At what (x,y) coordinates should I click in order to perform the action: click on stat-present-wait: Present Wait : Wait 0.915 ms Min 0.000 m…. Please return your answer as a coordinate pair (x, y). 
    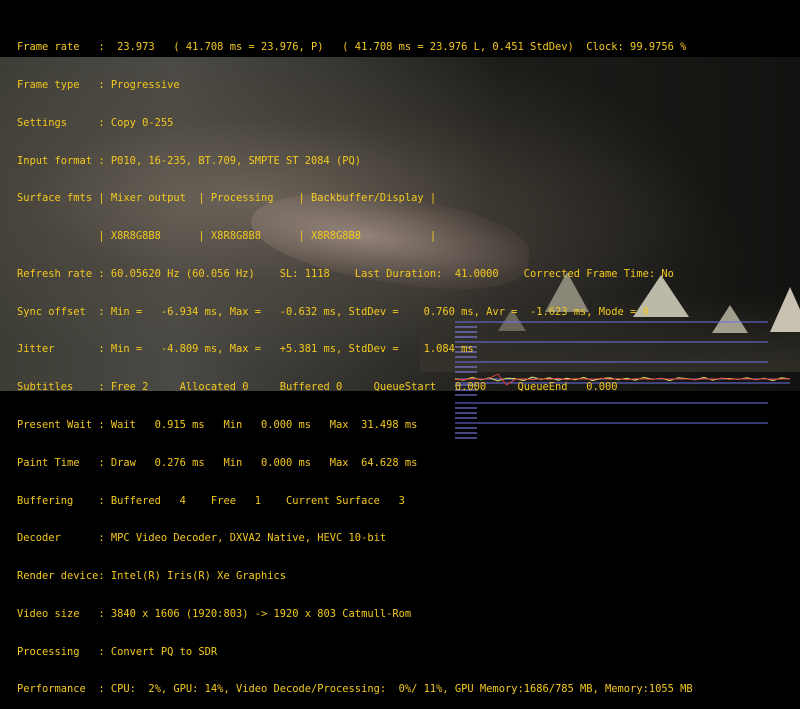
    Looking at the image, I should click on (217, 425).